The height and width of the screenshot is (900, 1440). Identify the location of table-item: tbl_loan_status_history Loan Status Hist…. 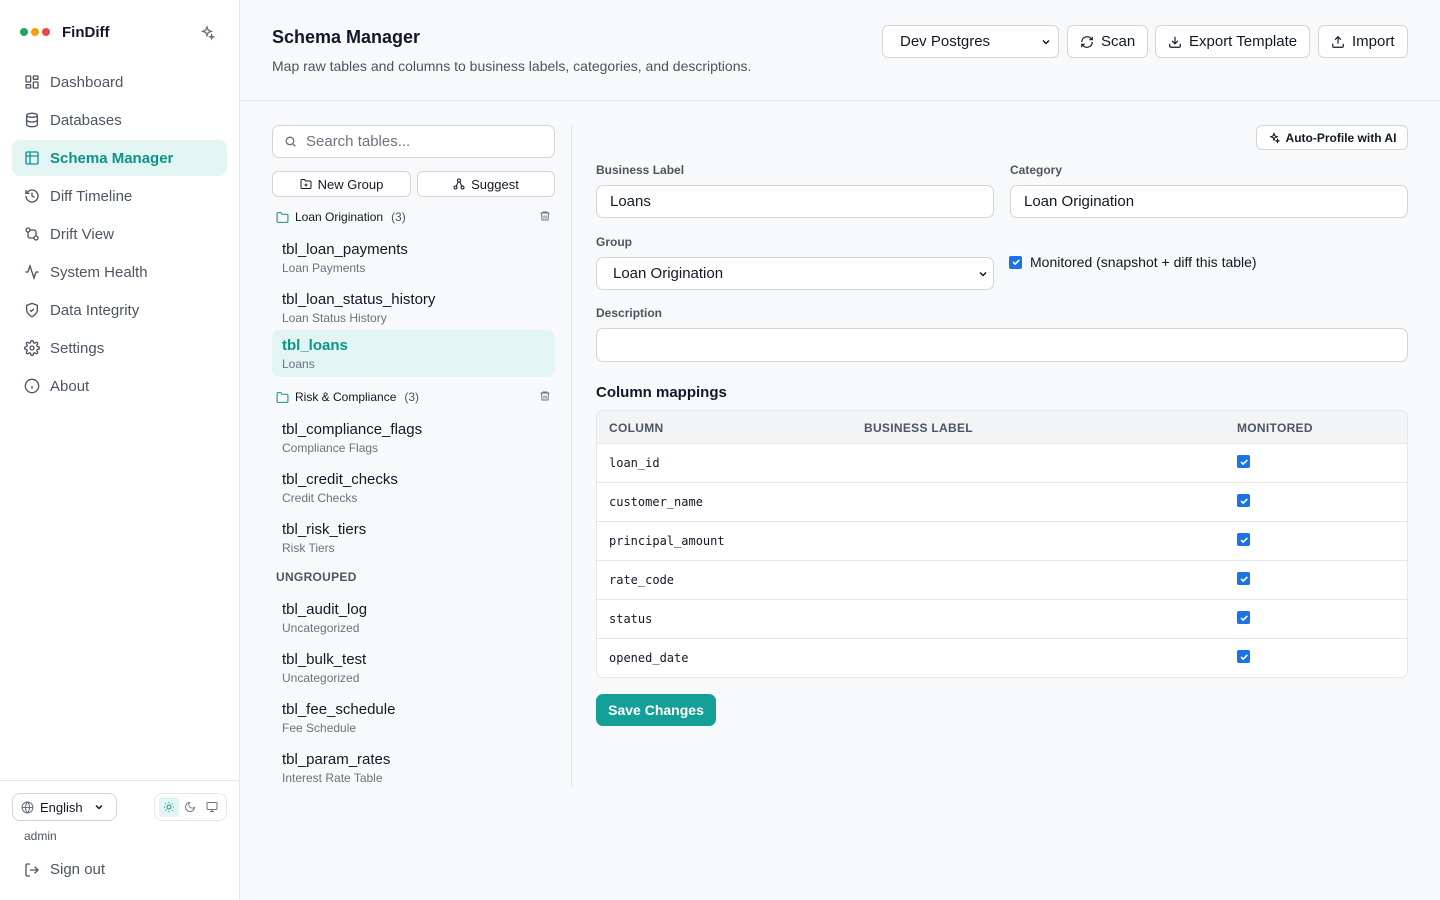
(413, 308).